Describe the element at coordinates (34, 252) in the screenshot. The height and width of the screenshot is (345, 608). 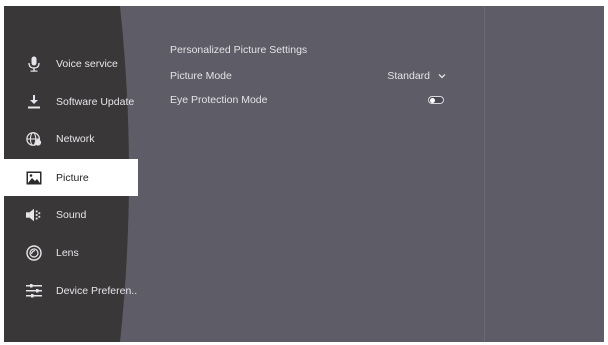
I see `lens-icon` at that location.